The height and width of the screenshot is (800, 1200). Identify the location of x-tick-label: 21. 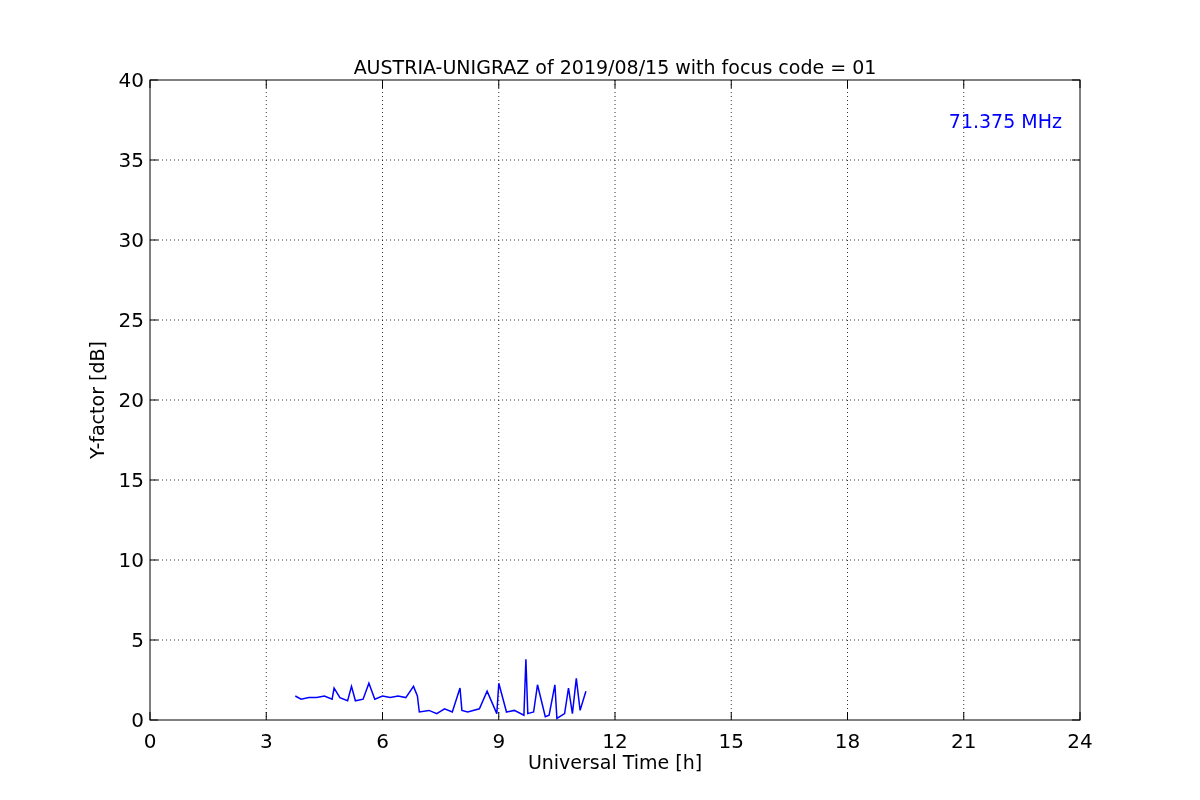
(964, 741).